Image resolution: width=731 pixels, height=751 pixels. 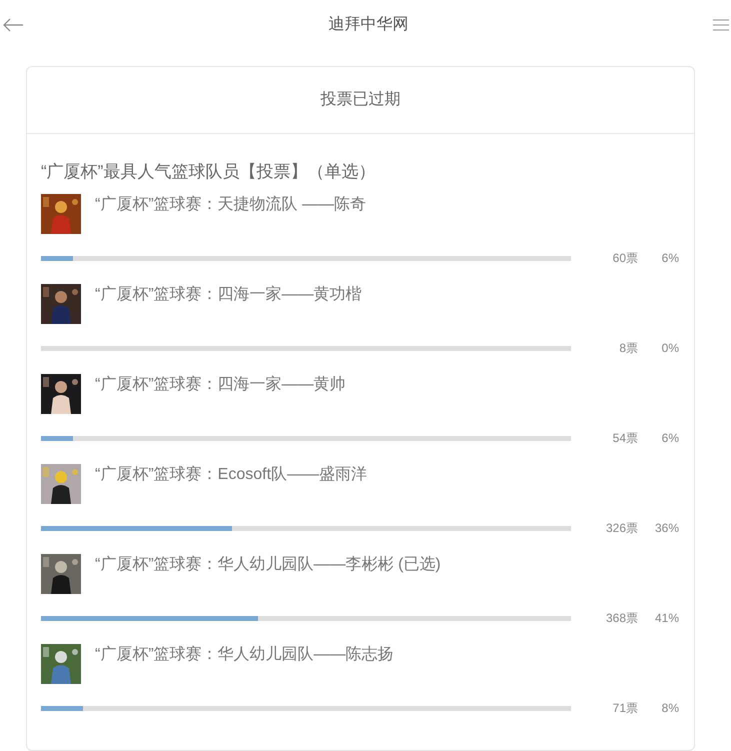 What do you see at coordinates (625, 708) in the screenshot?
I see `vote-count: 71票` at bounding box center [625, 708].